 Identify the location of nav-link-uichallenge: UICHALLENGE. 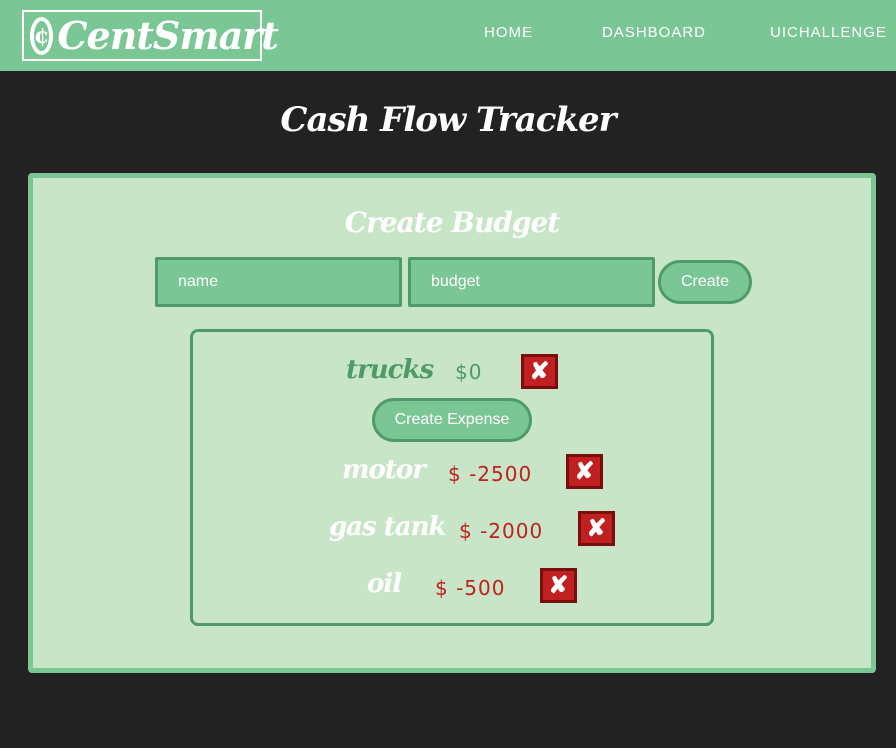
(828, 32).